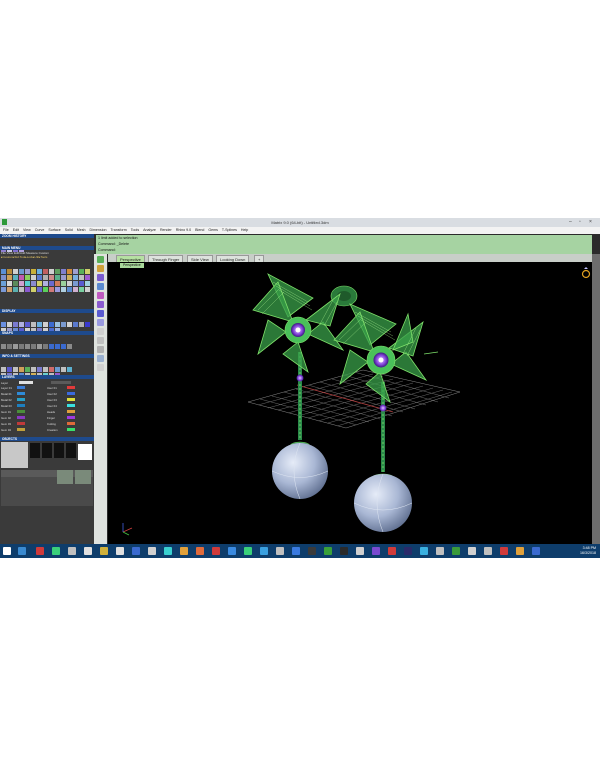 The height and width of the screenshot is (775, 600). What do you see at coordinates (57, 289) in the screenshot?
I see `export-tool-icon` at bounding box center [57, 289].